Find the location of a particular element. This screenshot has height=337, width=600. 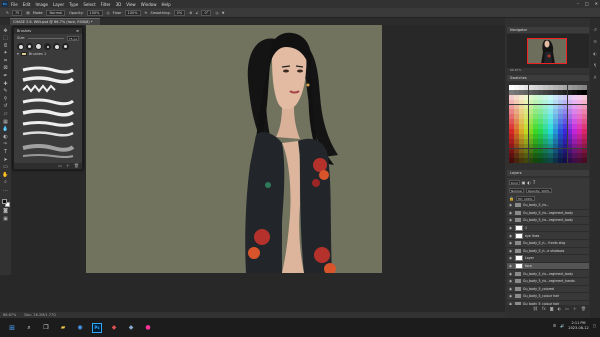

panel-menu-icon: ≡ is located at coordinates (77, 31).